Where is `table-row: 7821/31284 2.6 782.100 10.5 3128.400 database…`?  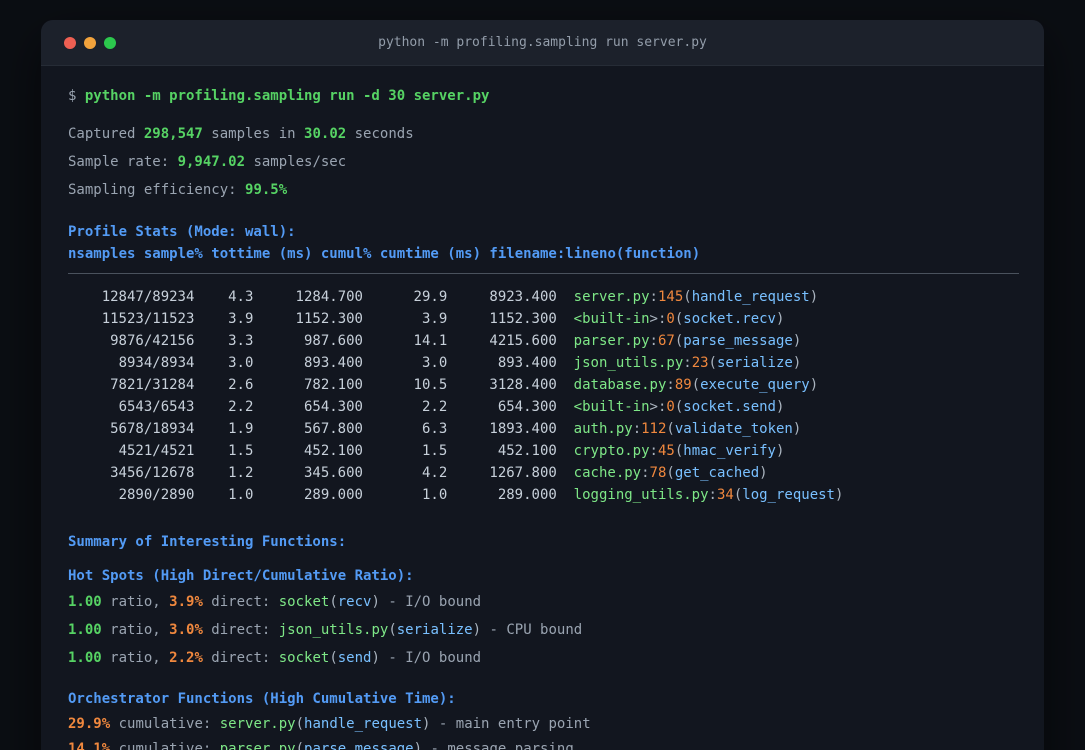
table-row: 7821/31284 2.6 782.100 10.5 3128.400 database… is located at coordinates (464, 385).